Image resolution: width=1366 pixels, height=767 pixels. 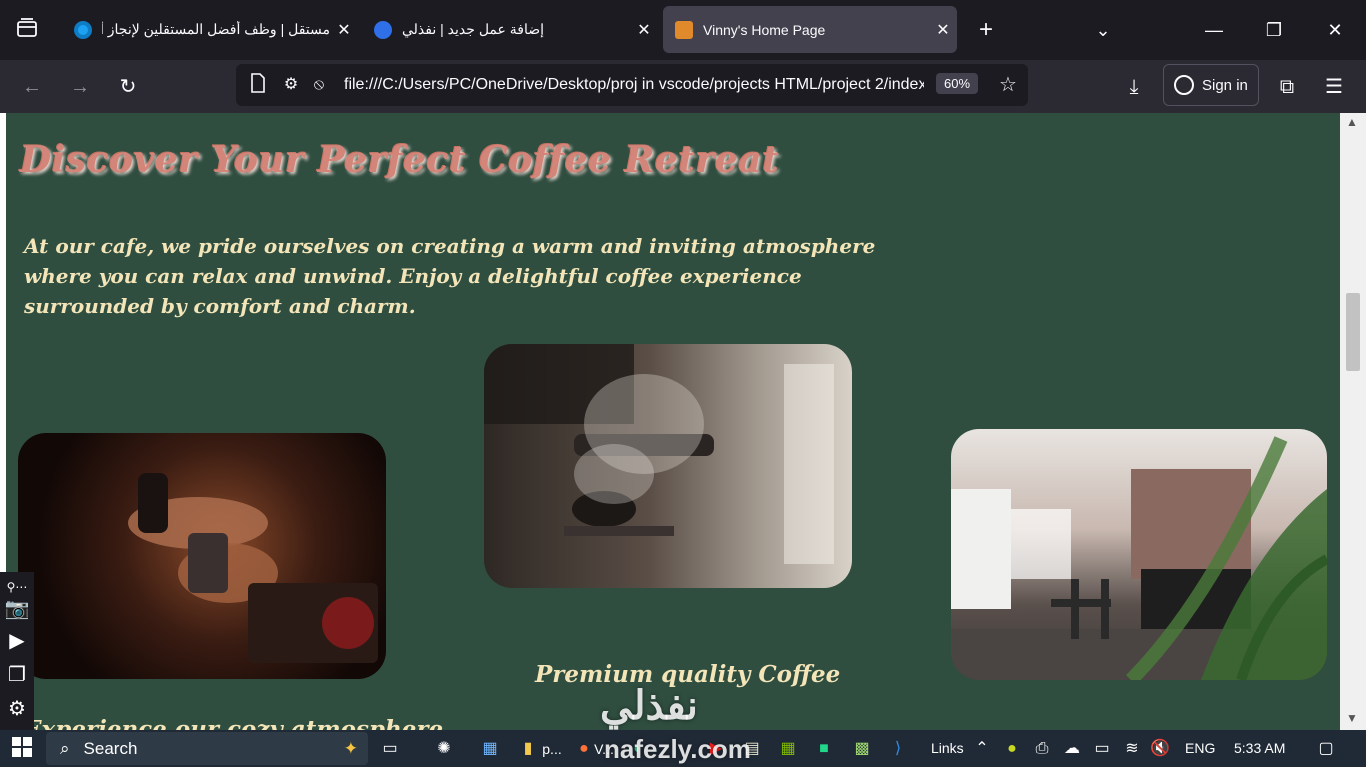 I want to click on account-avatar-icon, so click(x=1184, y=85).